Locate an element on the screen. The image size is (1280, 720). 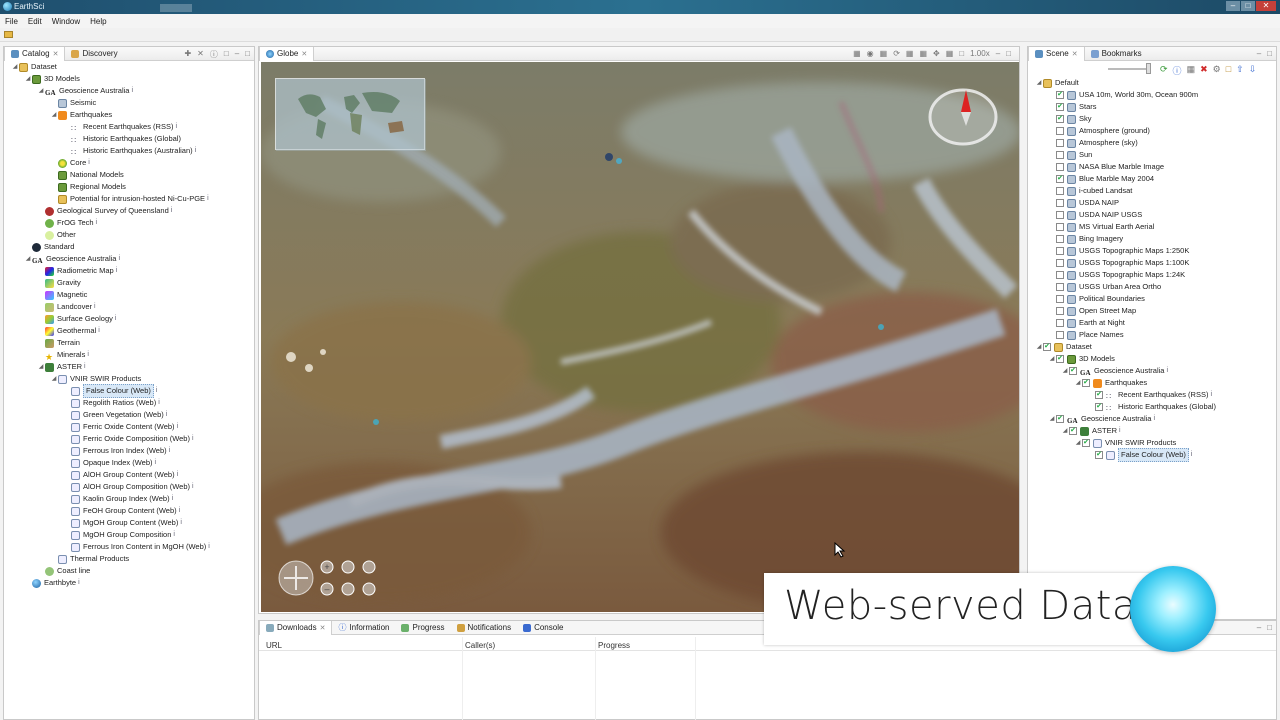
tab-progress: Progress is located at coordinates (422, 628).